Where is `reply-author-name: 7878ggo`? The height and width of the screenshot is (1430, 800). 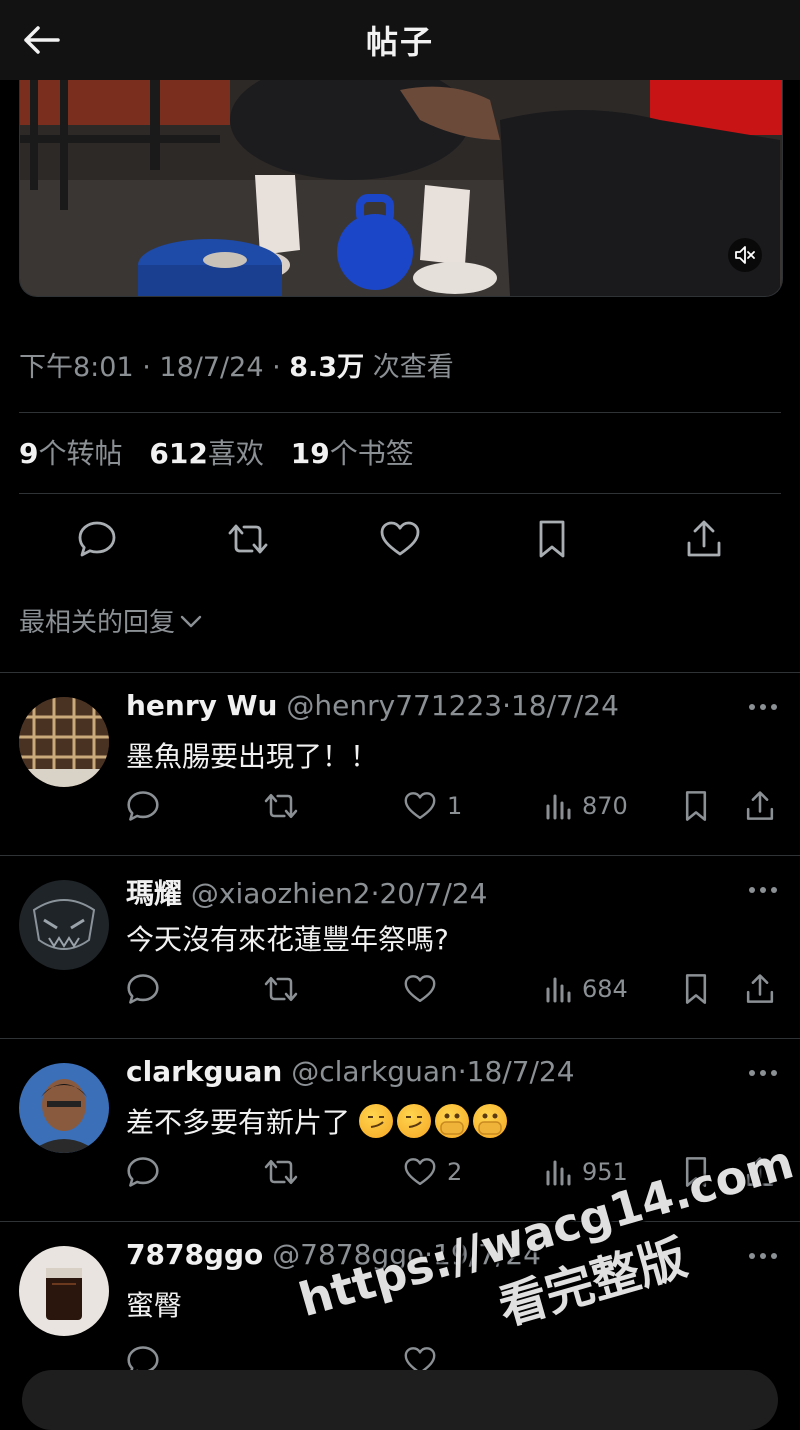
reply-author-name: 7878ggo is located at coordinates (194, 1254).